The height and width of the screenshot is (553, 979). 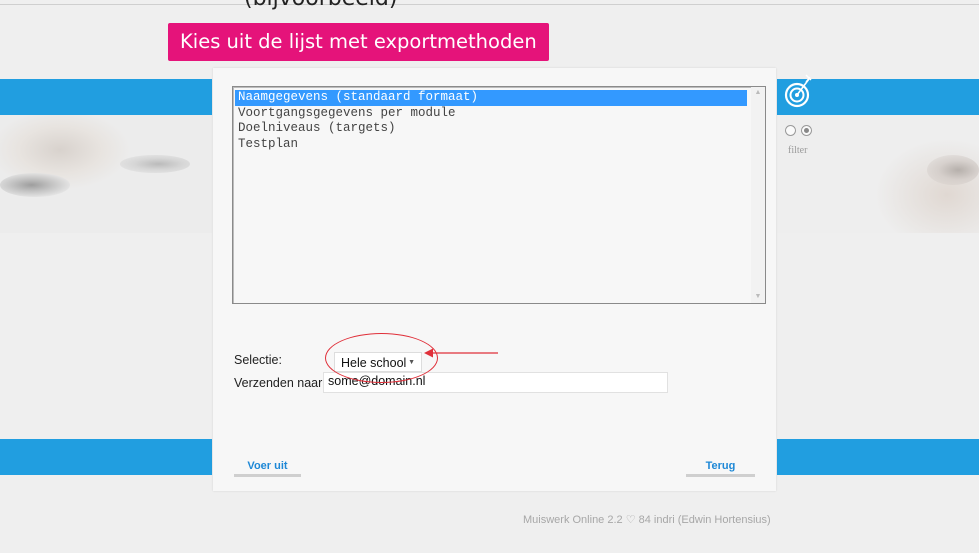 What do you see at coordinates (491, 145) in the screenshot?
I see `list-item: Testplan` at bounding box center [491, 145].